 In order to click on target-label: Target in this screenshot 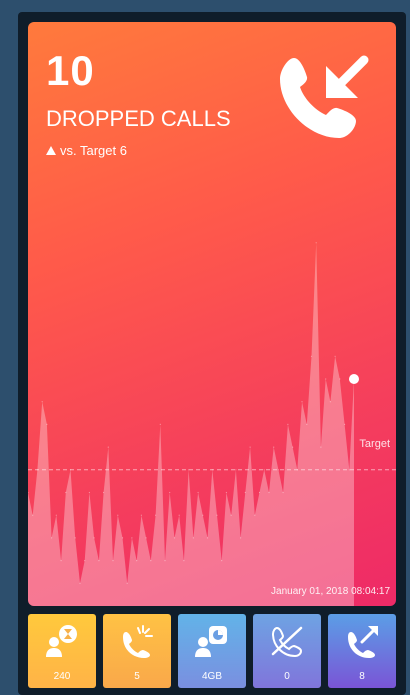, I will do `click(374, 444)`.